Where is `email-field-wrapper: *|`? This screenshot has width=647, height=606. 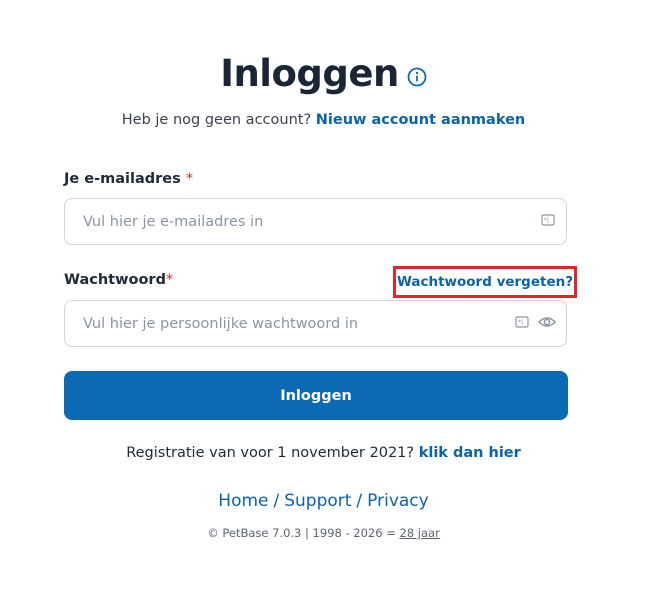 email-field-wrapper: *| is located at coordinates (315, 221).